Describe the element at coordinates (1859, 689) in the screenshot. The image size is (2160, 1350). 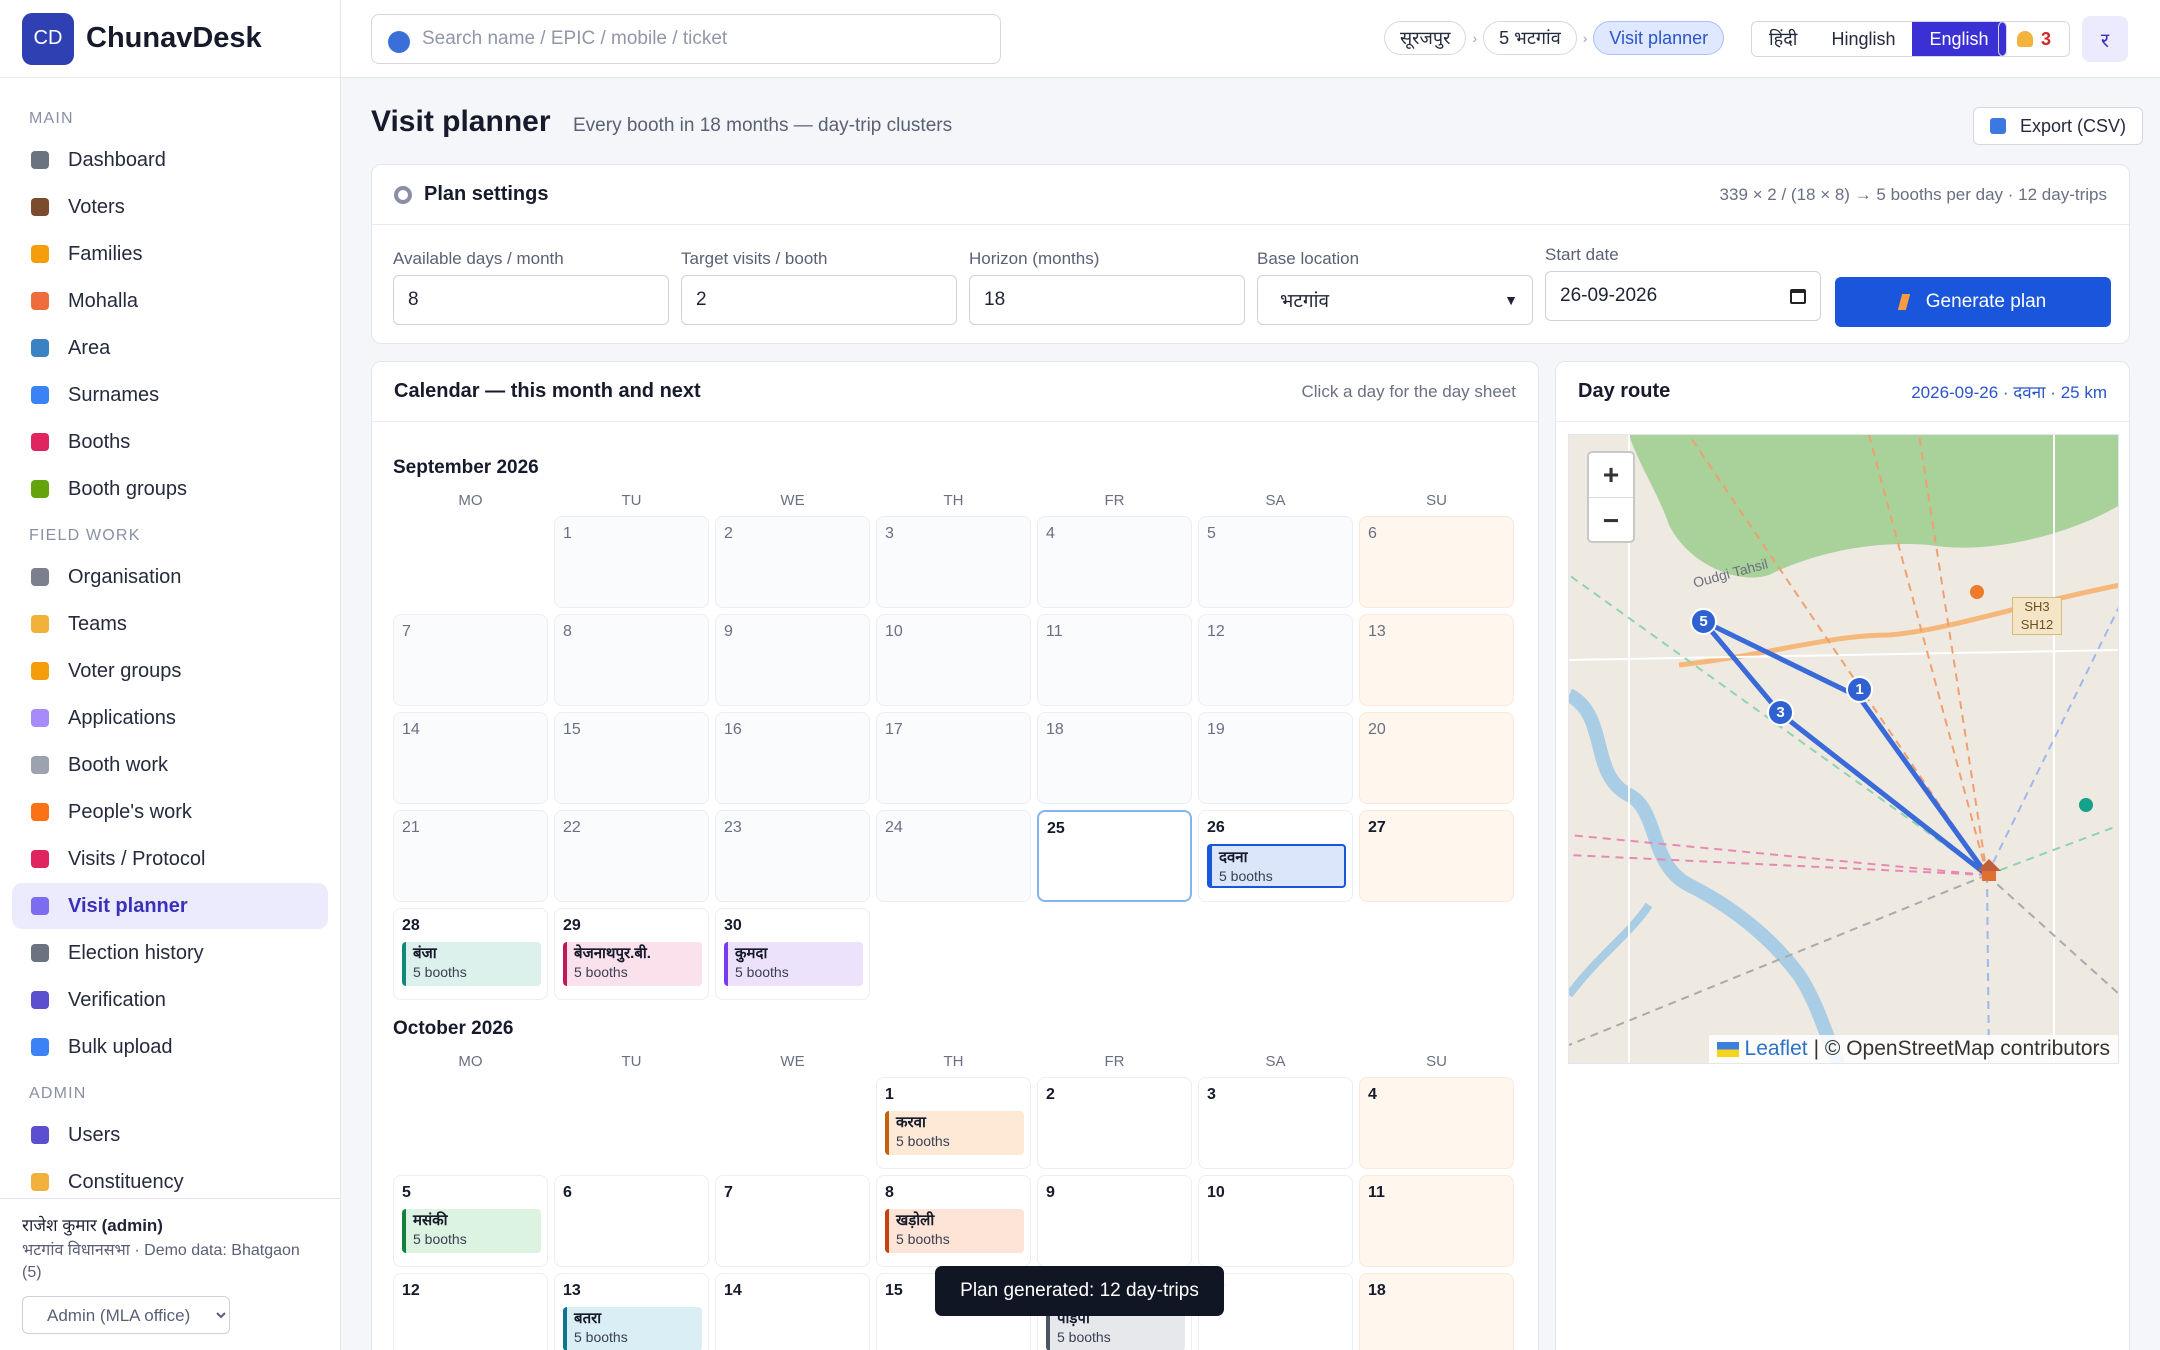
I see `route-stop-marker: 1` at that location.